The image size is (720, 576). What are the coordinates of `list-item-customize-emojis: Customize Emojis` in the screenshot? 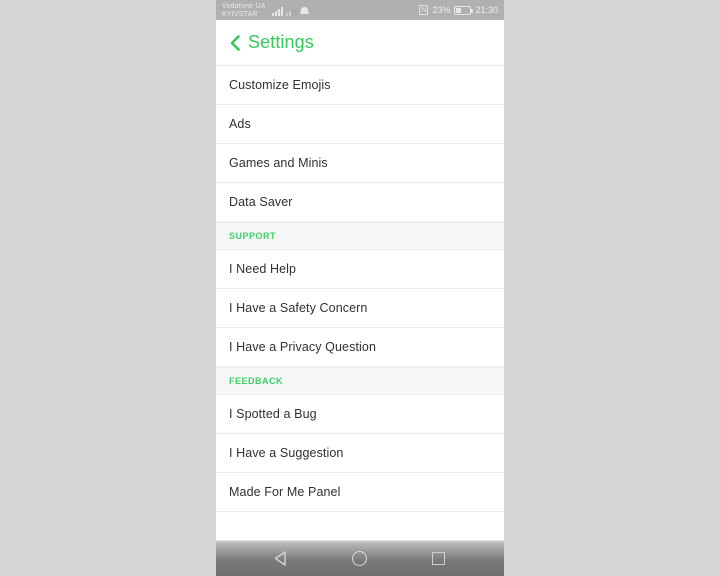 It's located at (360, 85).